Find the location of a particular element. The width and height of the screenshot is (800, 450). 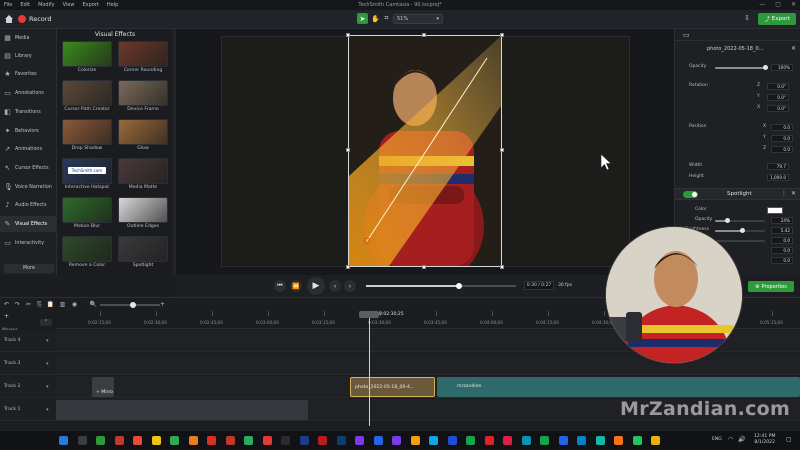

zoom-out-icon: 🔍 is located at coordinates (93, 304).